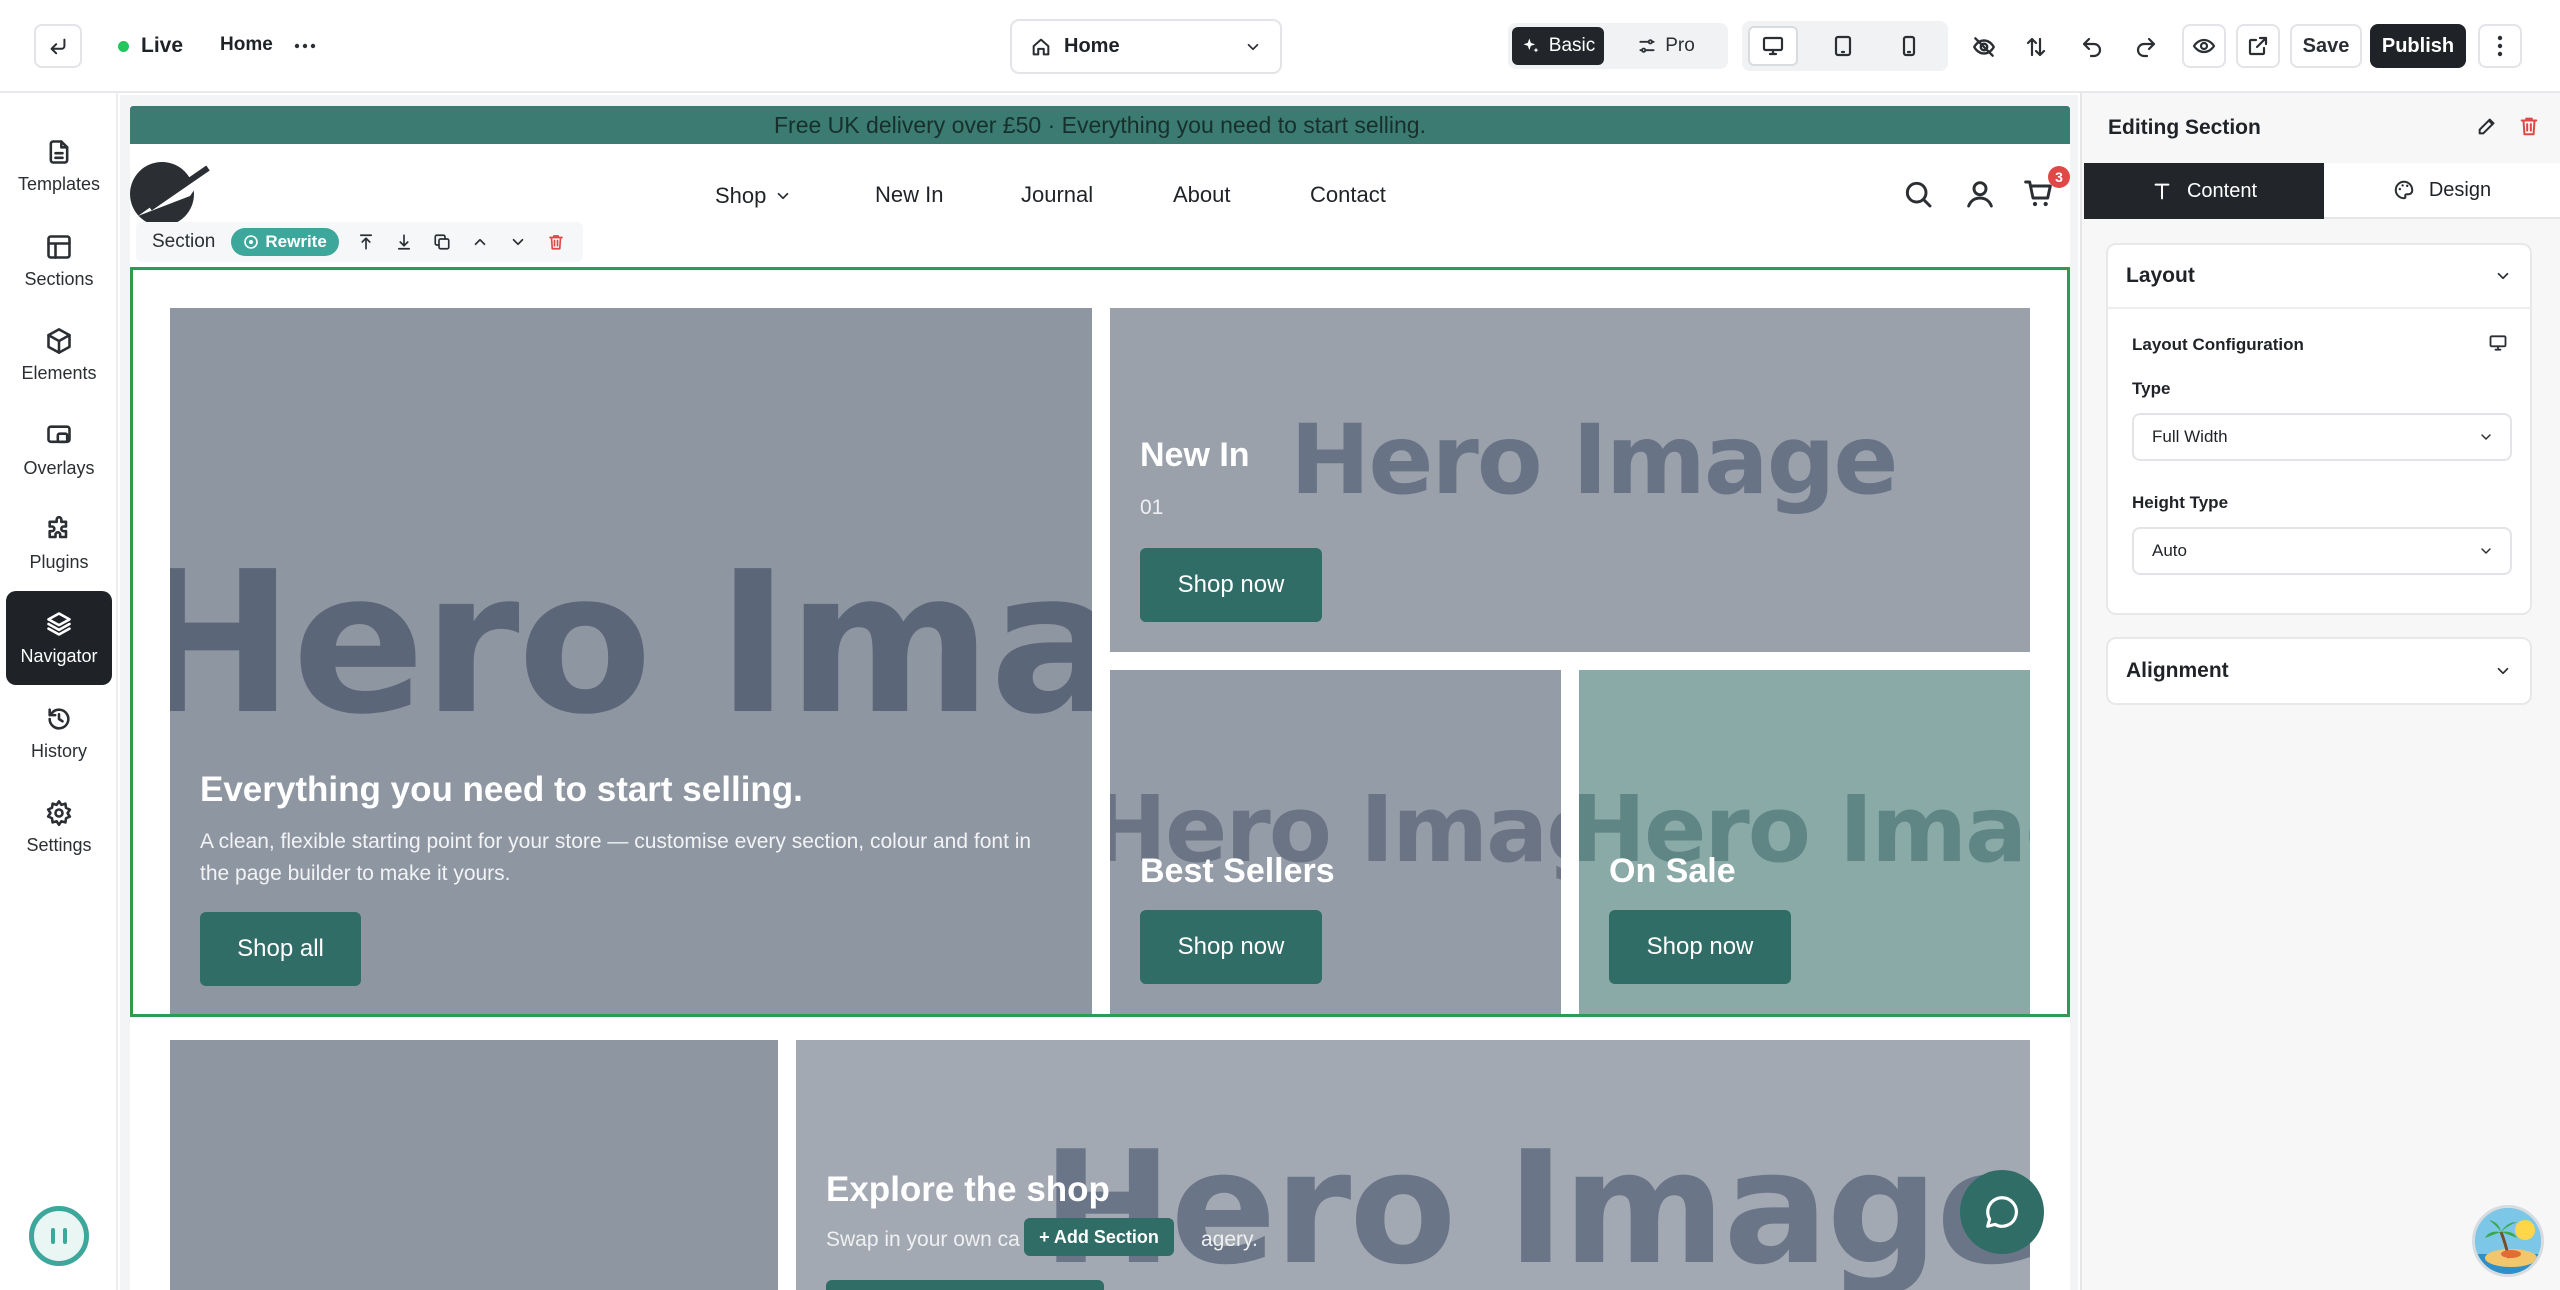 This screenshot has height=1290, width=2560. I want to click on menu-button, so click(2500, 46).